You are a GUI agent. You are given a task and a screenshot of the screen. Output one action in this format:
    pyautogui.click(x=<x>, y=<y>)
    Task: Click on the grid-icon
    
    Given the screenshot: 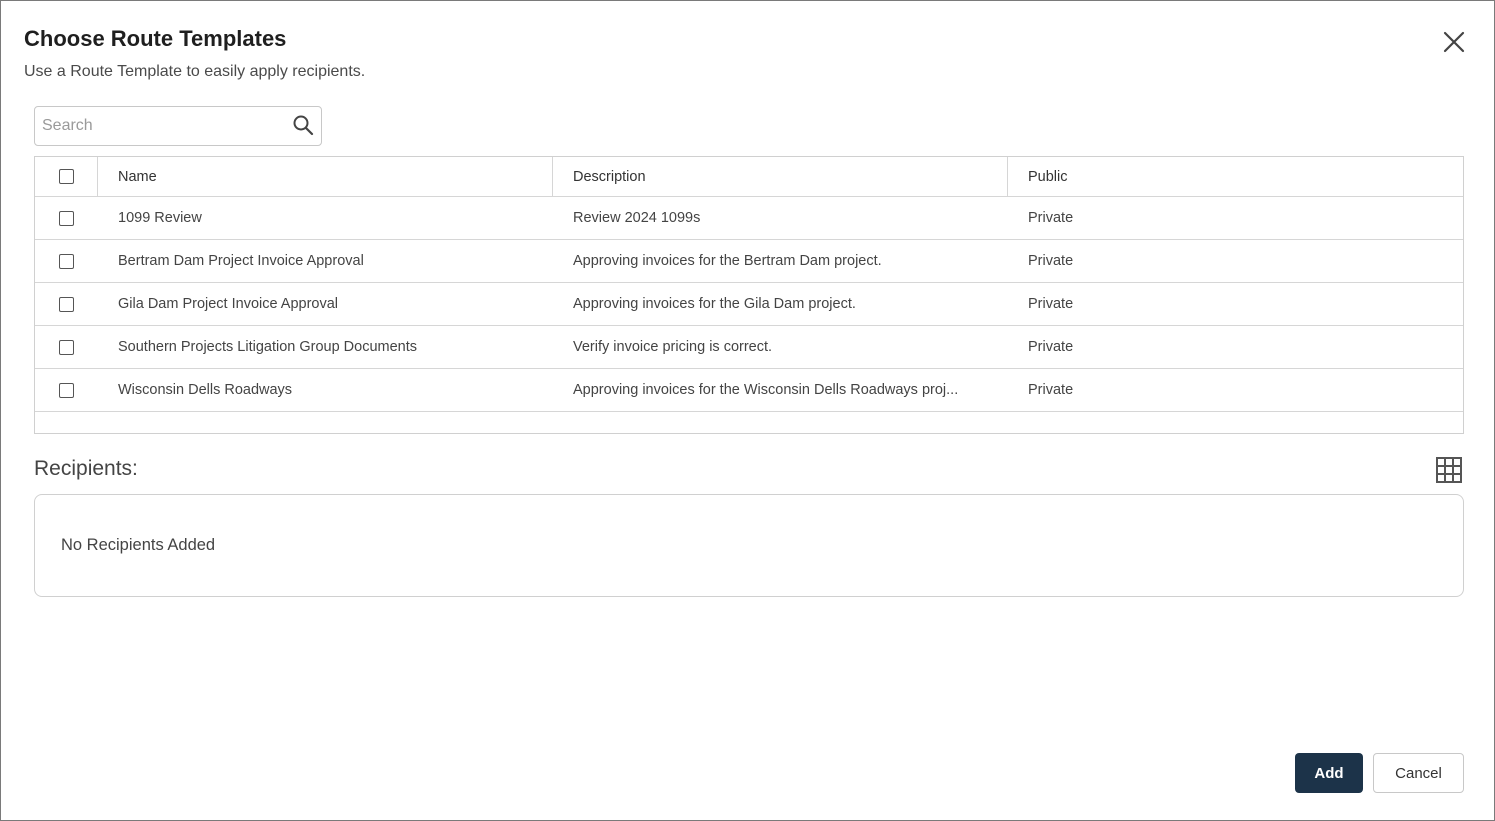 What is the action you would take?
    pyautogui.click(x=1449, y=470)
    